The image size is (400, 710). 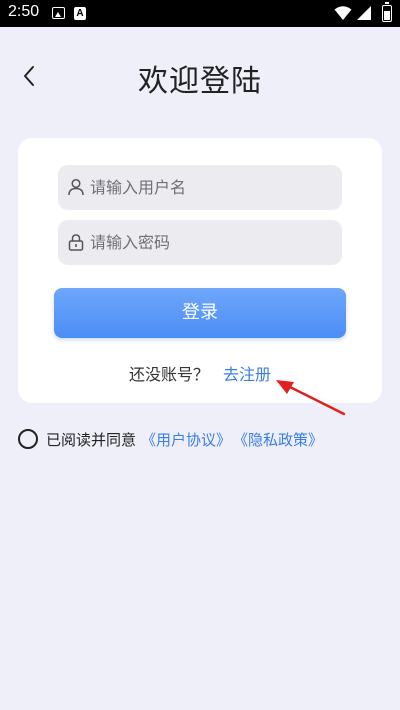 I want to click on login-button: 登录, so click(x=200, y=313).